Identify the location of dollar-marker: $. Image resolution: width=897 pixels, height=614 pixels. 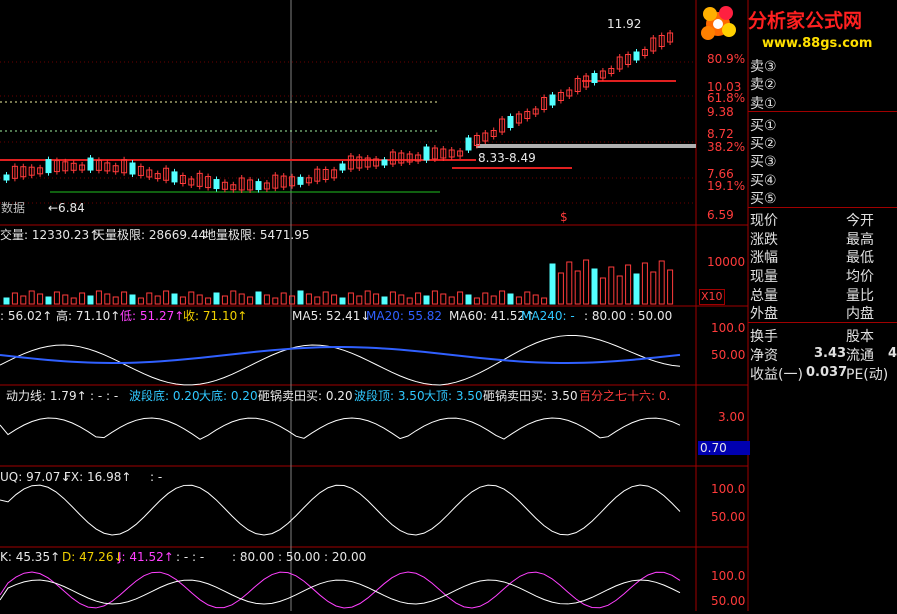
(564, 217).